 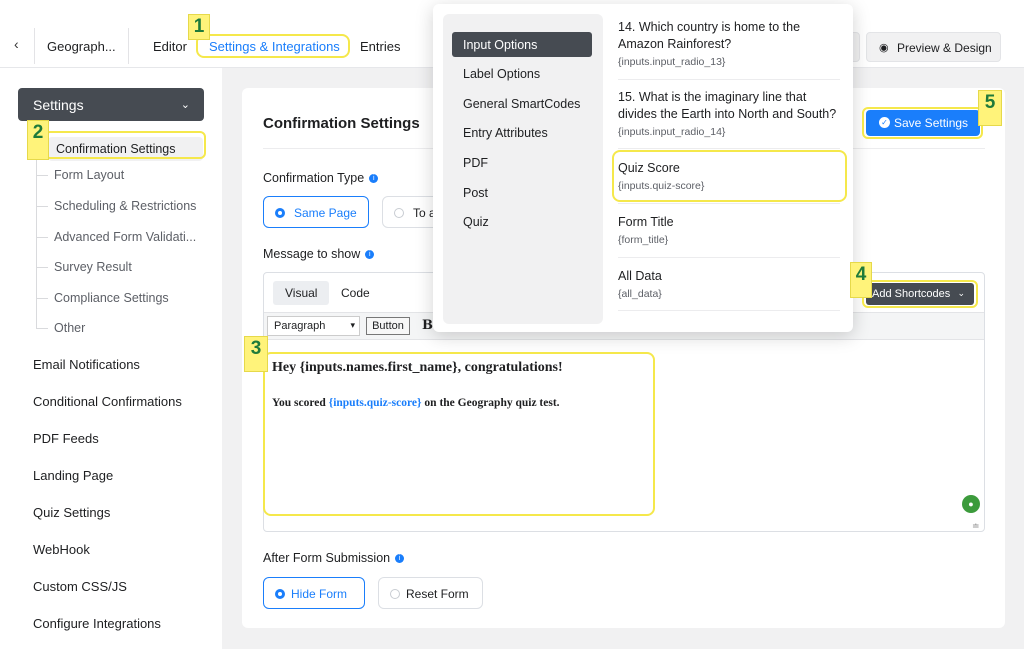 I want to click on eye-icon: ◉, so click(x=884, y=48).